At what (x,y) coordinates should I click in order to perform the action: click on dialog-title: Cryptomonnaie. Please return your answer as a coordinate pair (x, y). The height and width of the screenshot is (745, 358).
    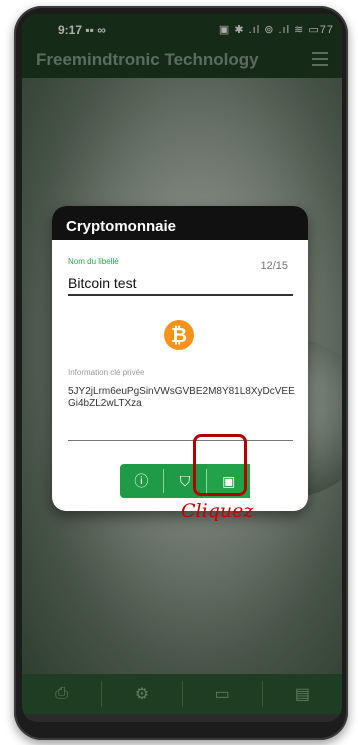
    Looking at the image, I should click on (180, 223).